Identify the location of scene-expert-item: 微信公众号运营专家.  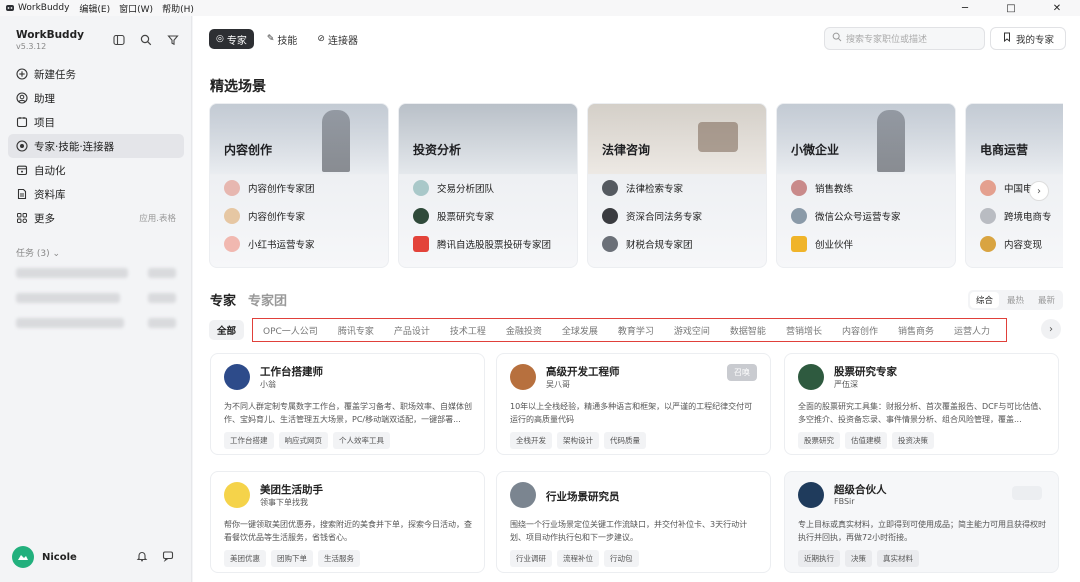
(846, 216).